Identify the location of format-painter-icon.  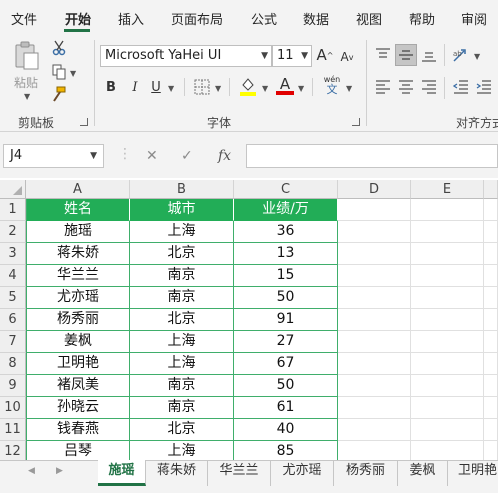
(59, 94).